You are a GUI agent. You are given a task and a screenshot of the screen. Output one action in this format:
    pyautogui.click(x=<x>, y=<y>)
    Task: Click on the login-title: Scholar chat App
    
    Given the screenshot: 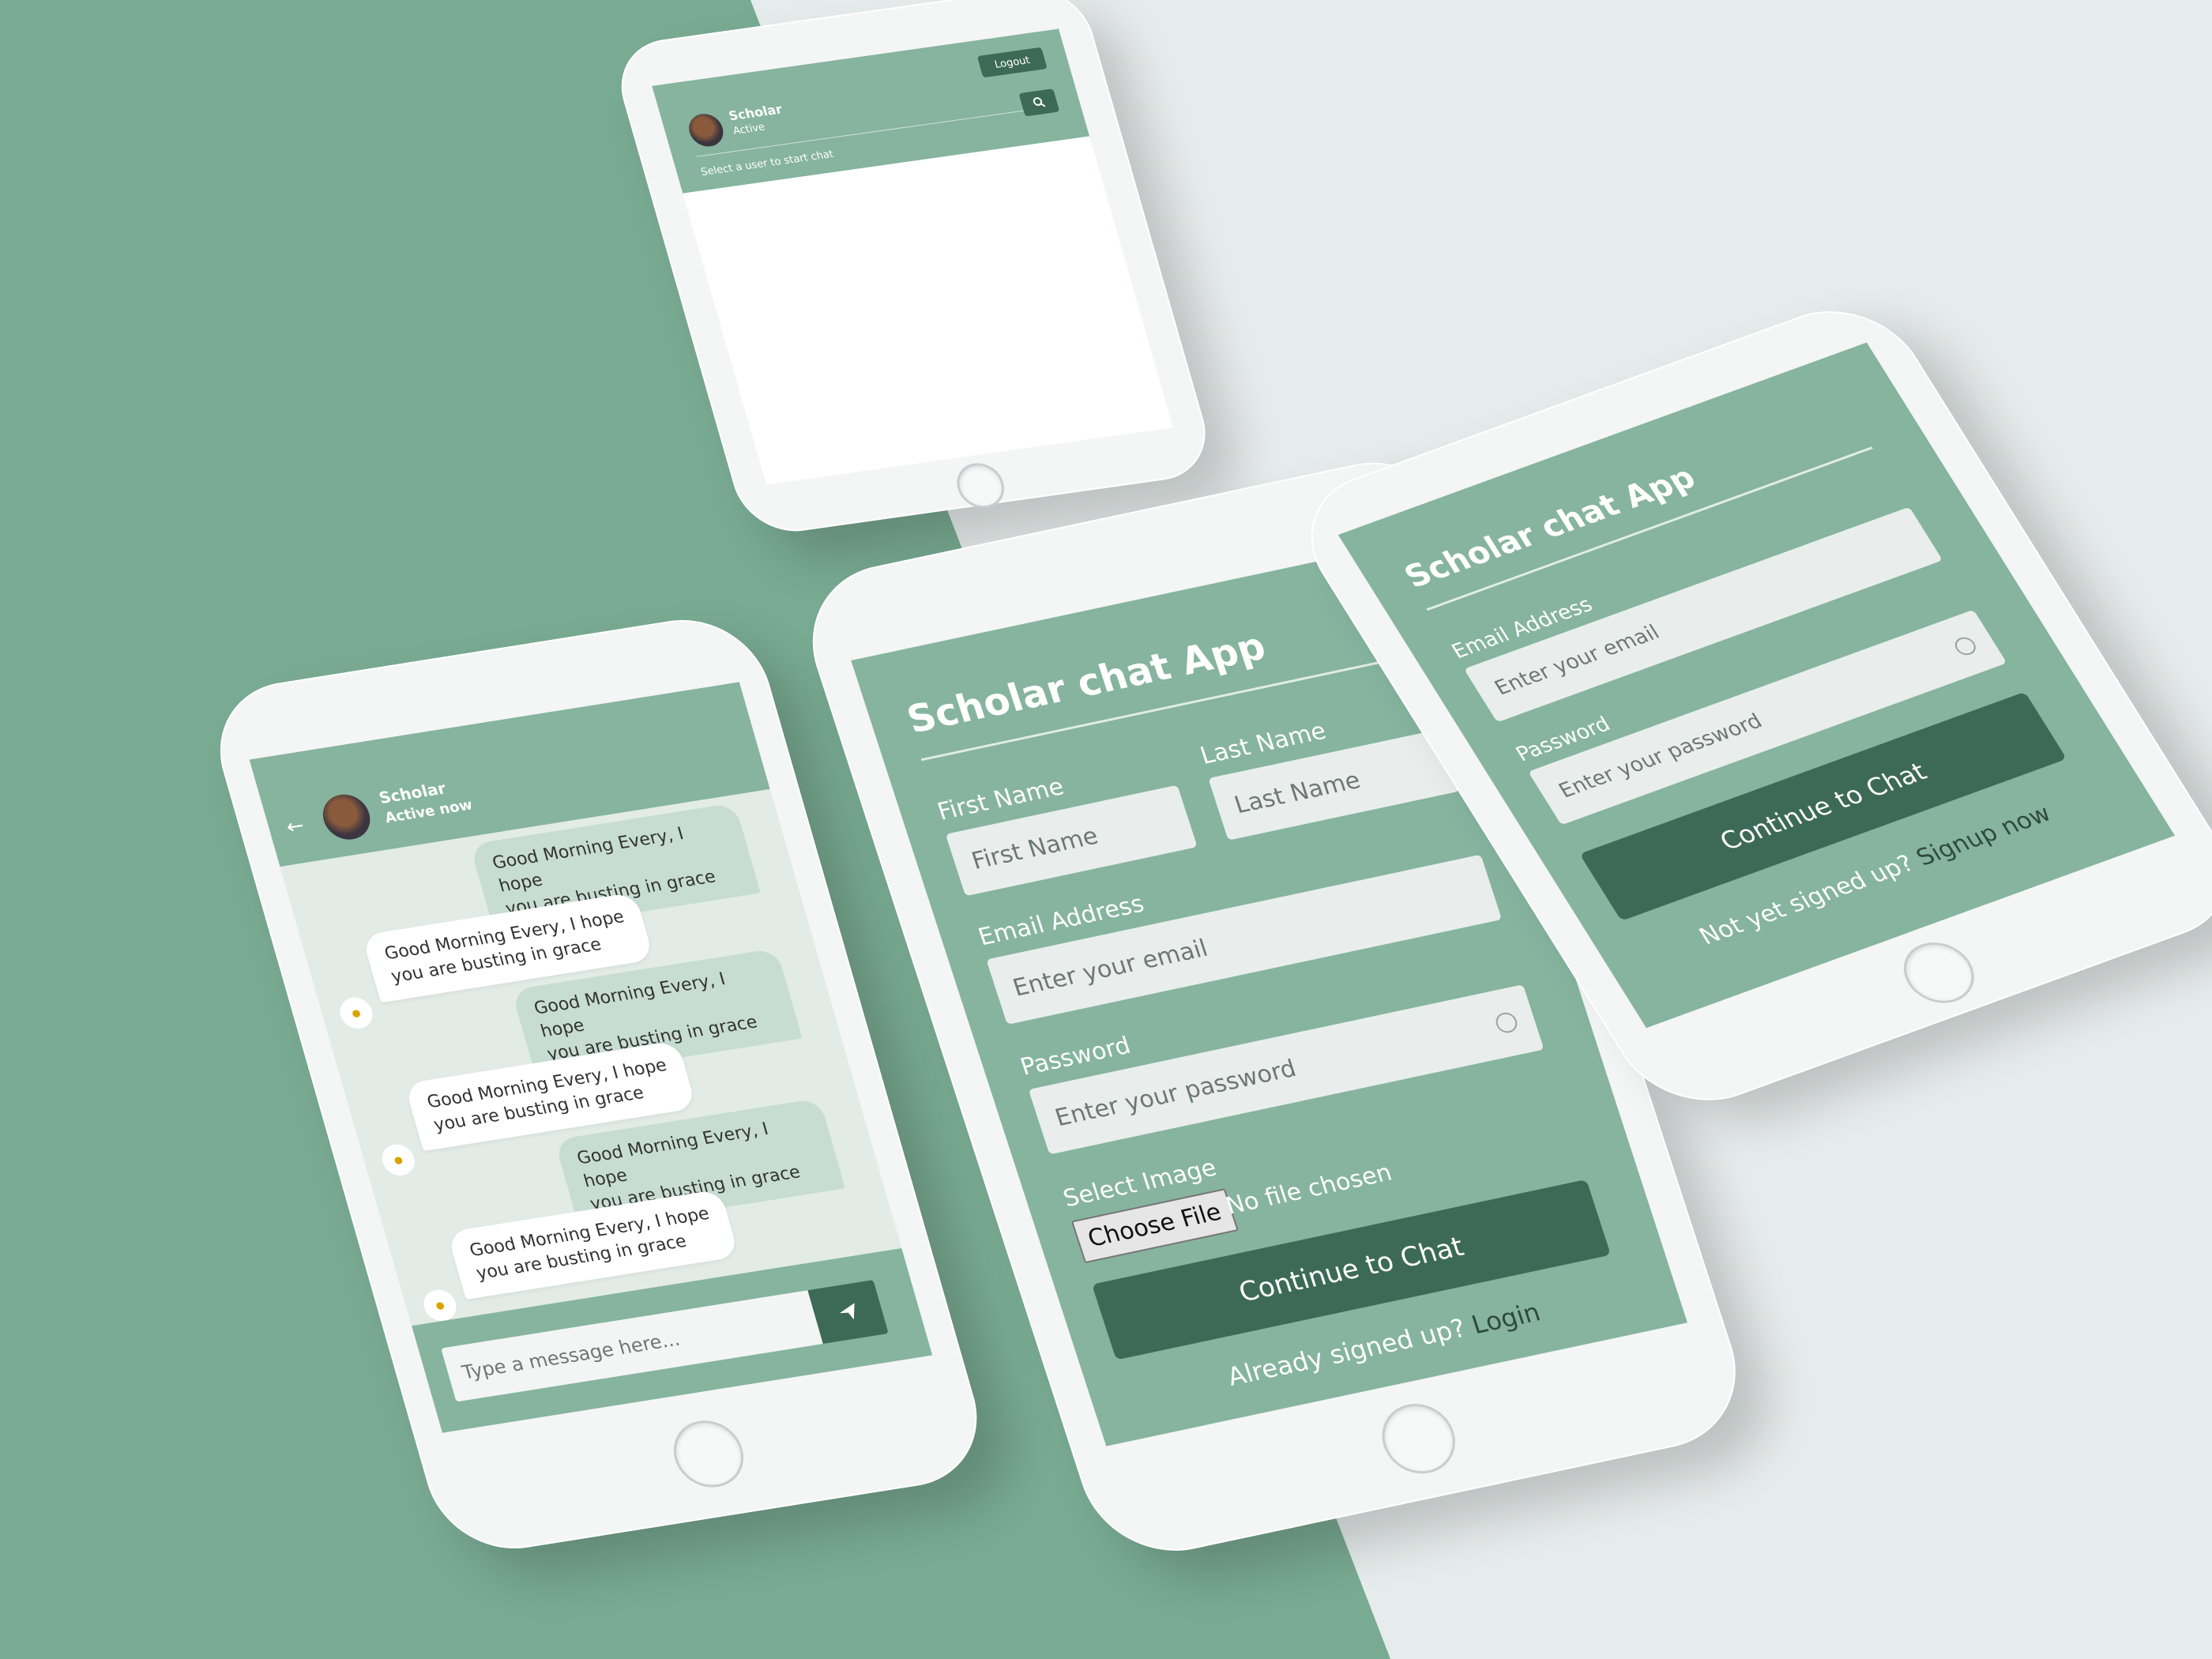 What is the action you would take?
    pyautogui.click(x=1550, y=528)
    